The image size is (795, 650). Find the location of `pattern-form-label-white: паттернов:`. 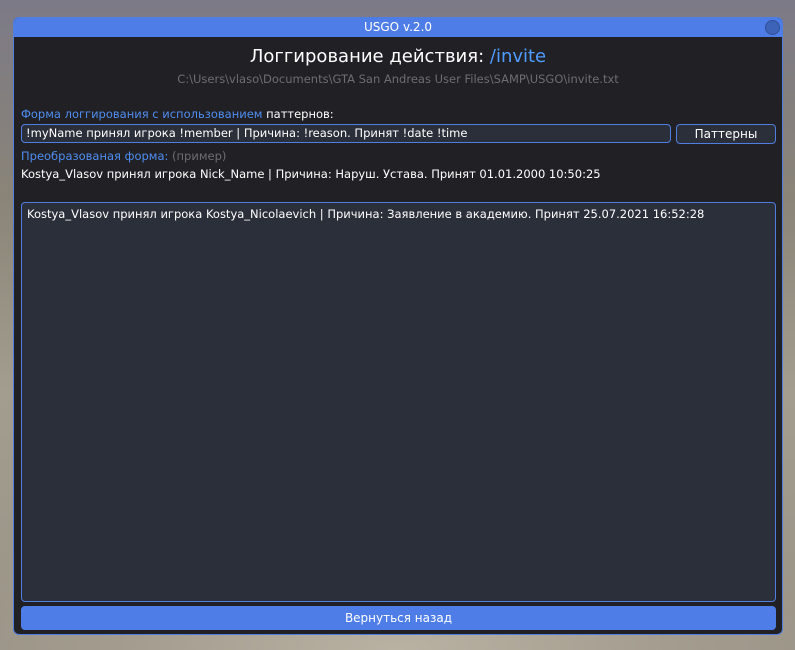

pattern-form-label-white: паттернов: is located at coordinates (298, 114).